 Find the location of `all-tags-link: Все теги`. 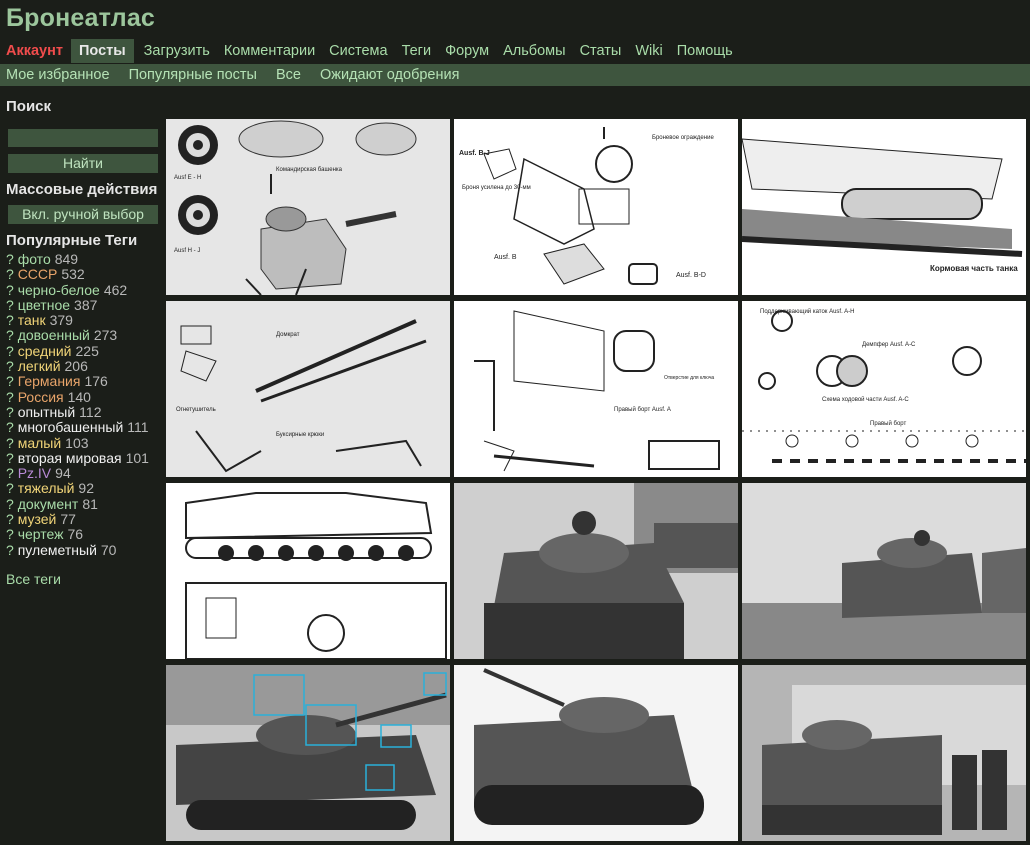

all-tags-link: Все теги is located at coordinates (83, 579).